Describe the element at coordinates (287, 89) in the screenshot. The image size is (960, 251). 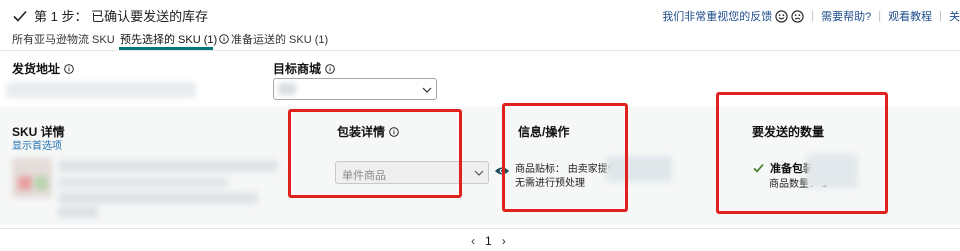
I see `marketplace-flag-redacted` at that location.